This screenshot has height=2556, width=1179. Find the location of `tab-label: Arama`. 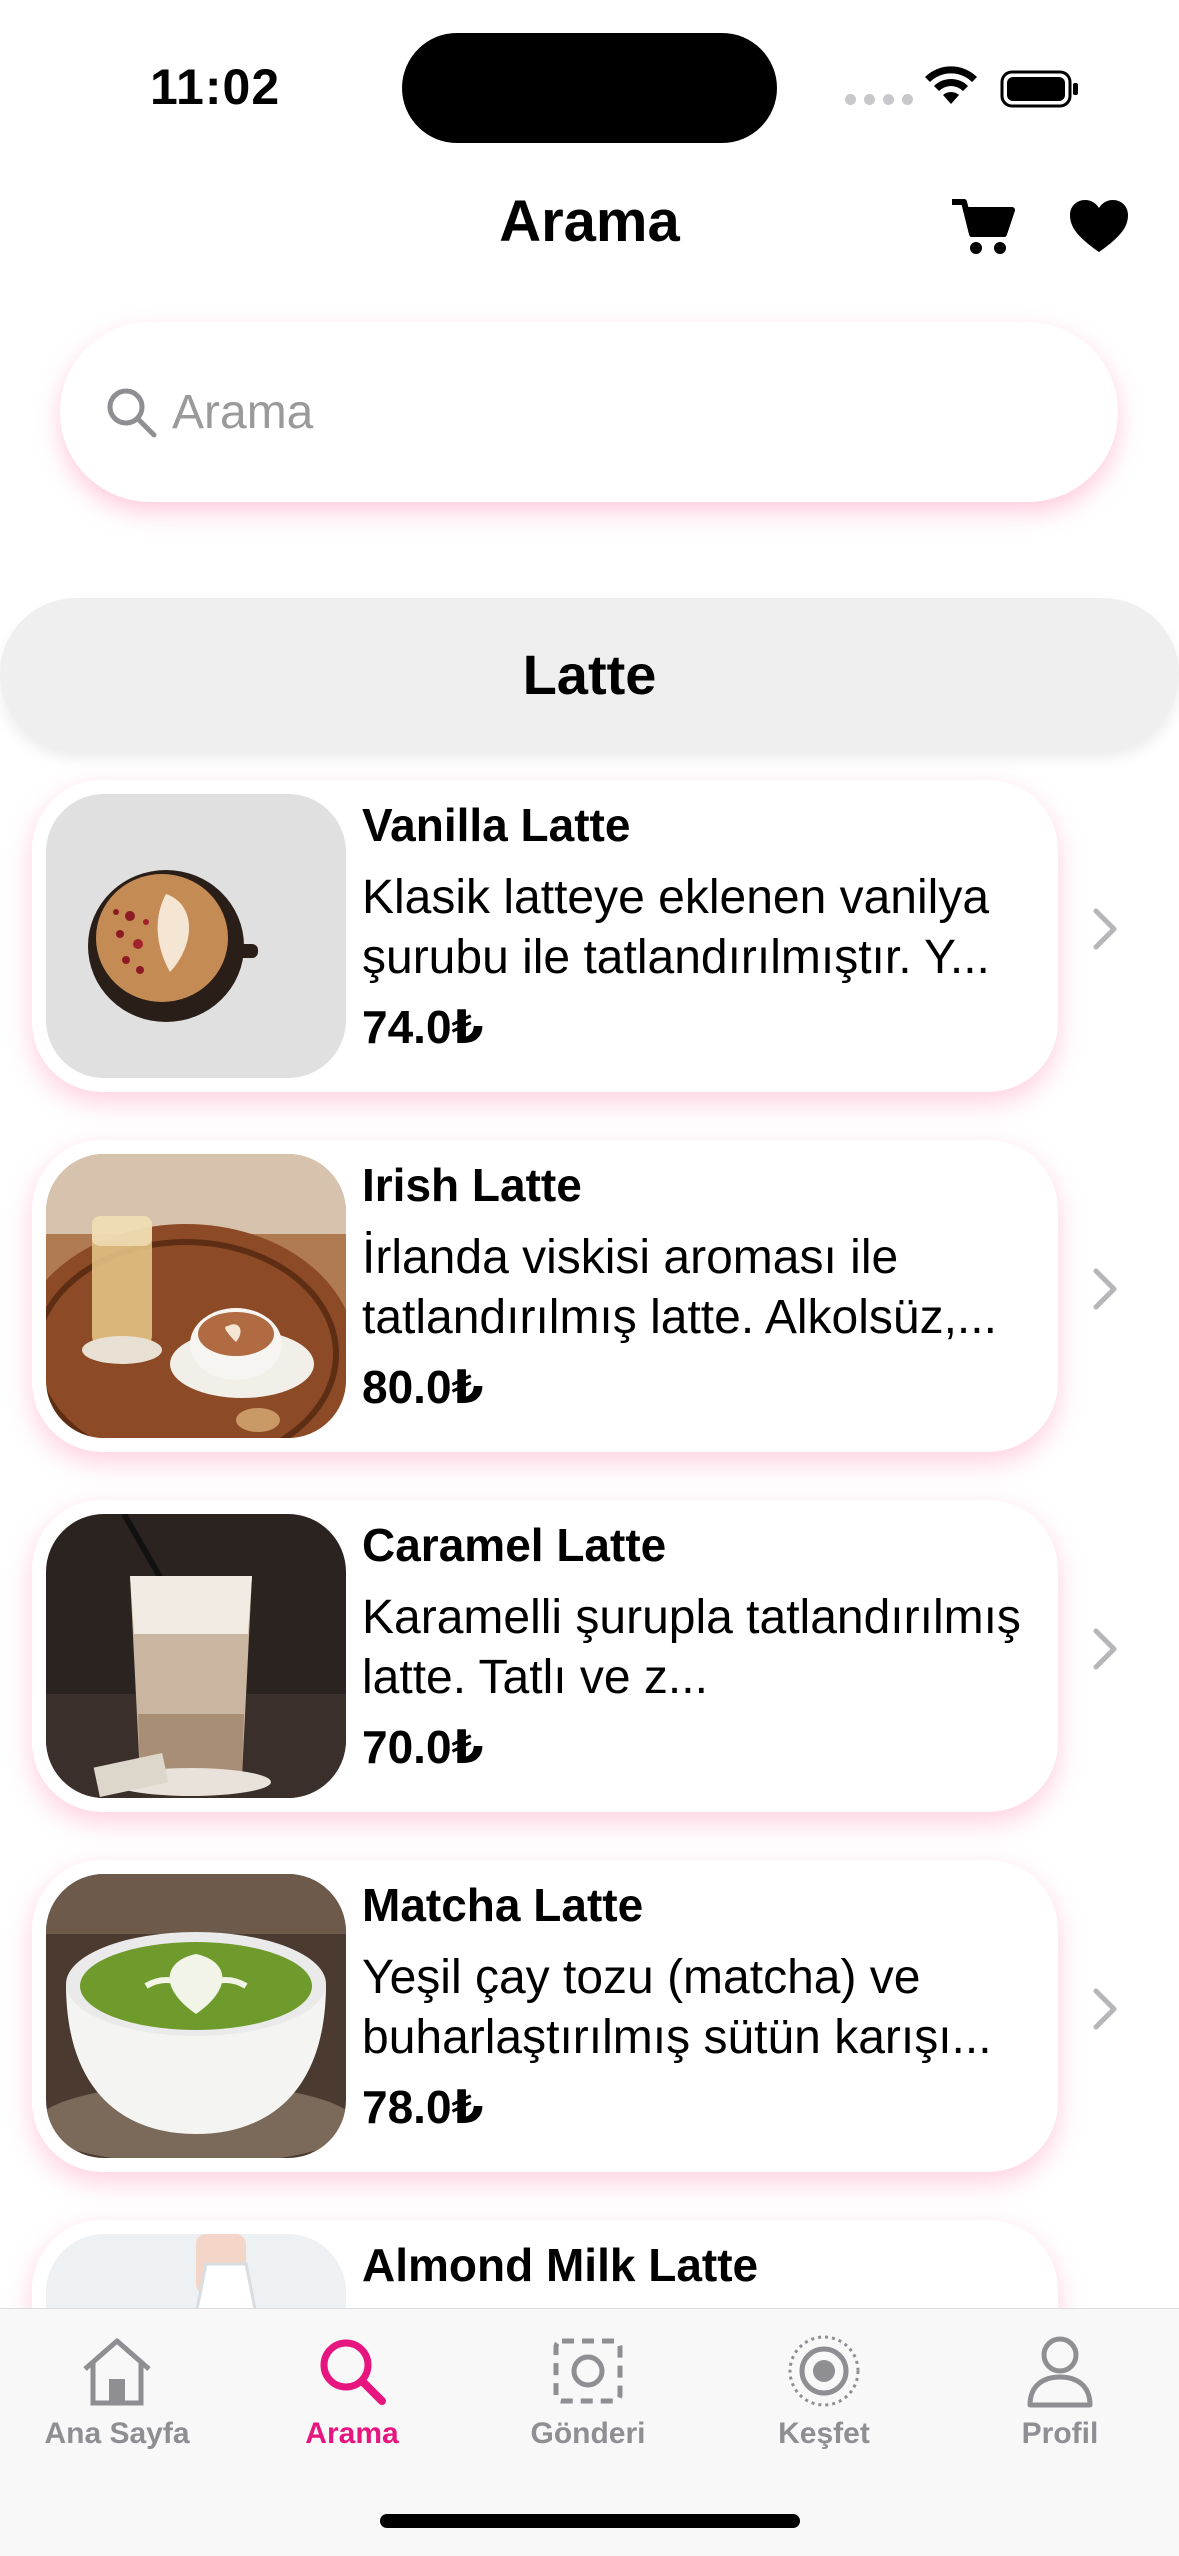

tab-label: Arama is located at coordinates (352, 2433).